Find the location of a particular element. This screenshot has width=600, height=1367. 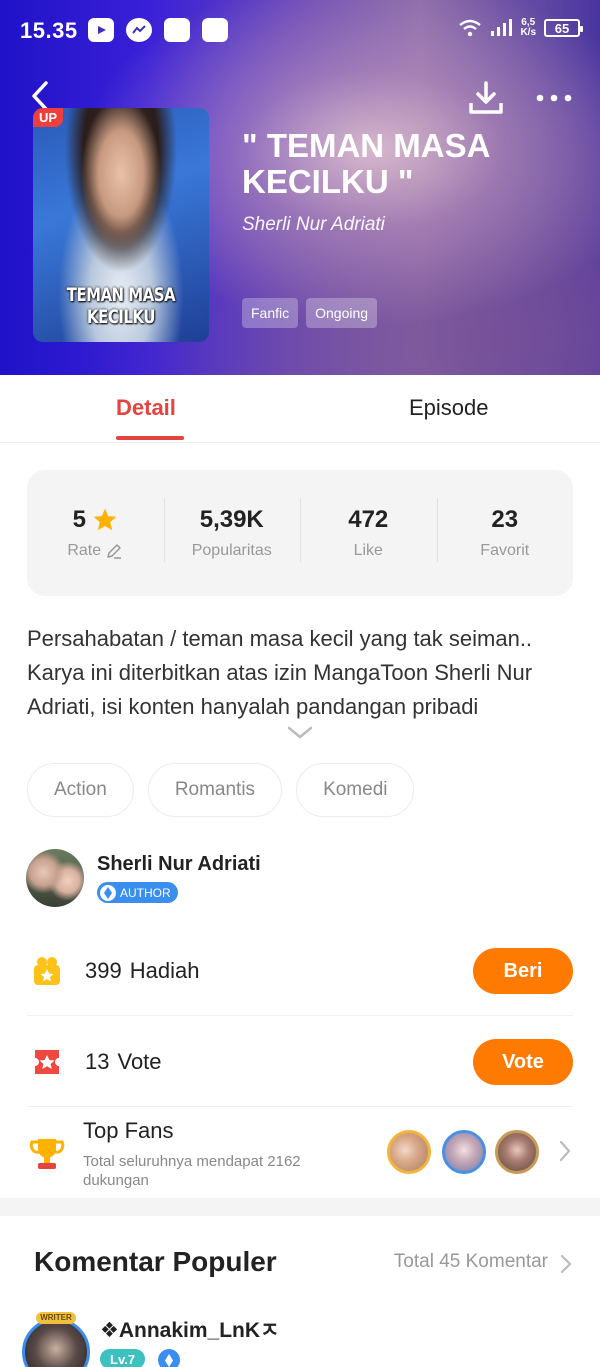

stat-favorite-label: Favorit is located at coordinates (505, 550).